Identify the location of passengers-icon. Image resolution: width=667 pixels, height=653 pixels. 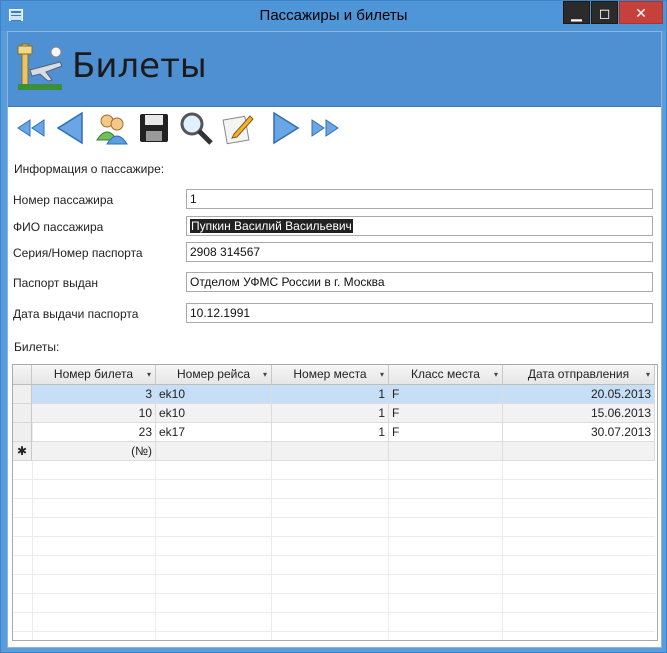
(112, 128).